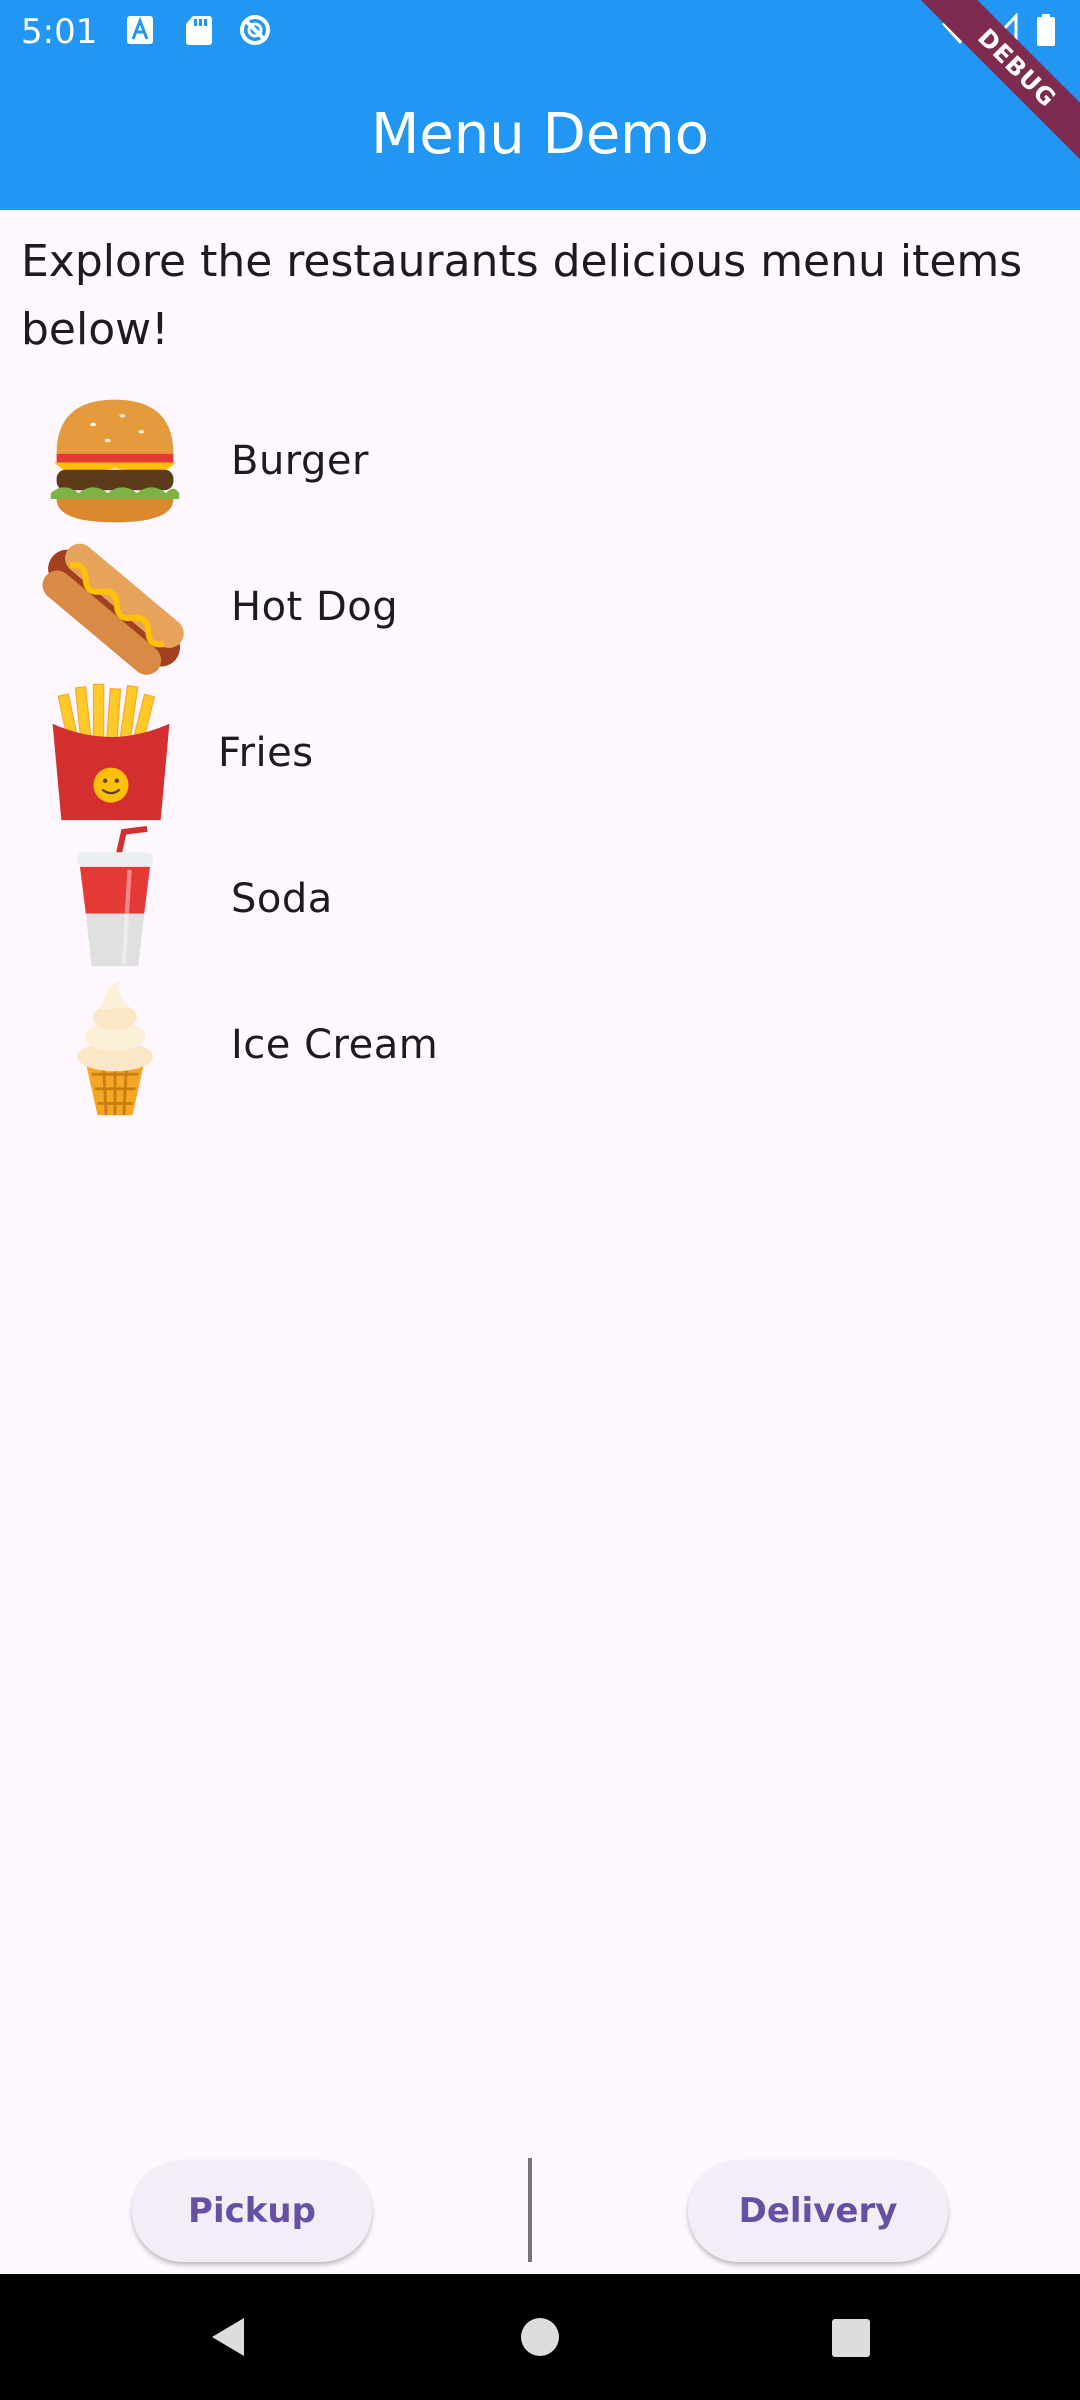  I want to click on status-bar: 5:01, so click(540, 32).